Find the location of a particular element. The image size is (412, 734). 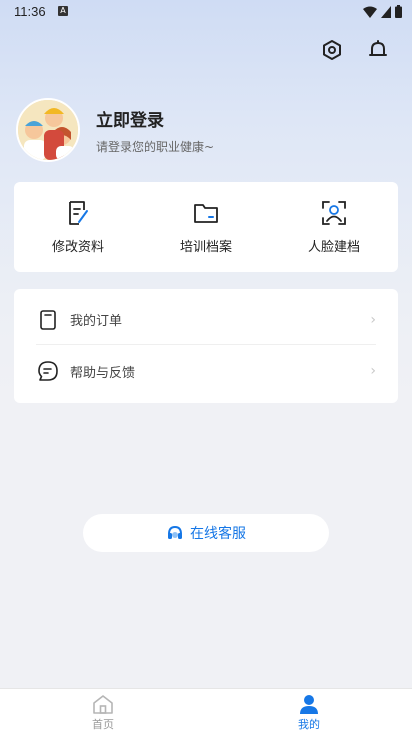

tab-label: 首页 is located at coordinates (103, 724).